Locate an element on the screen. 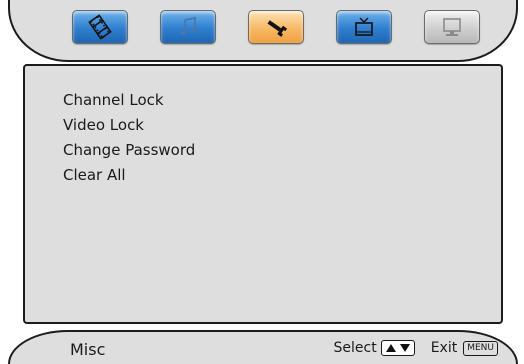 The height and width of the screenshot is (364, 524). tv-icon is located at coordinates (364, 26).